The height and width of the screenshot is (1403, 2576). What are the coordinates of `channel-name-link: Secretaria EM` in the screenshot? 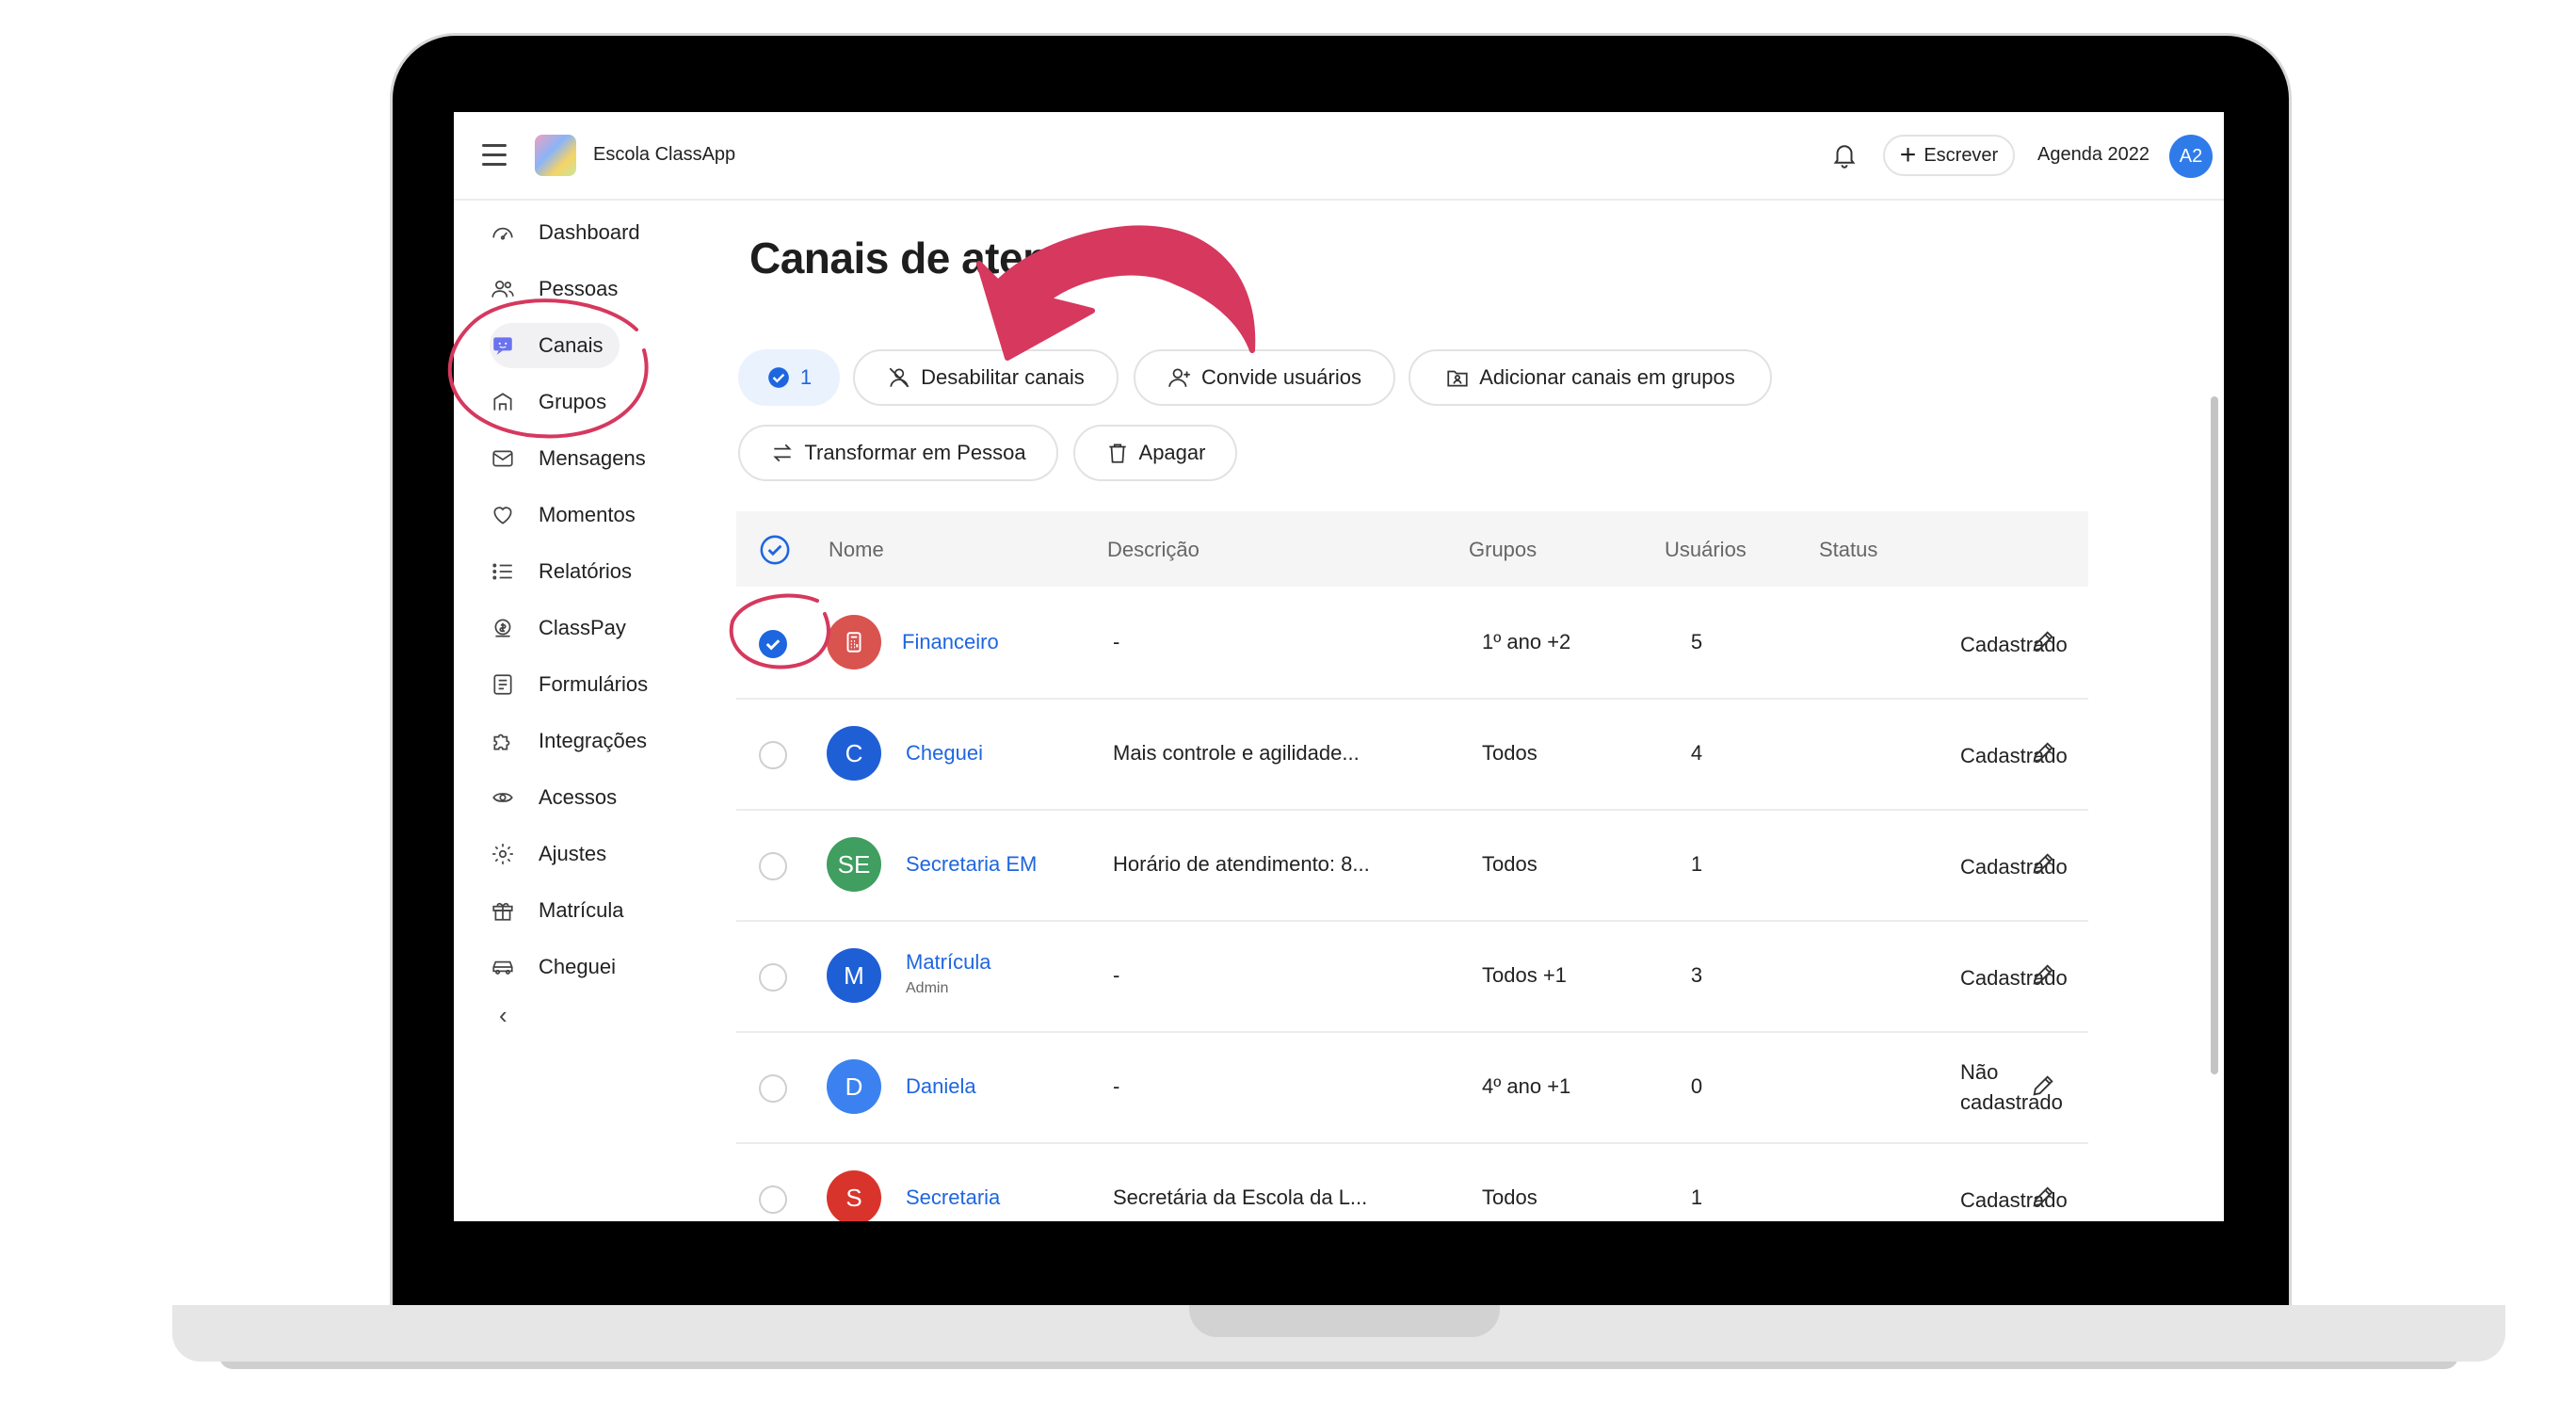 It's located at (971, 864).